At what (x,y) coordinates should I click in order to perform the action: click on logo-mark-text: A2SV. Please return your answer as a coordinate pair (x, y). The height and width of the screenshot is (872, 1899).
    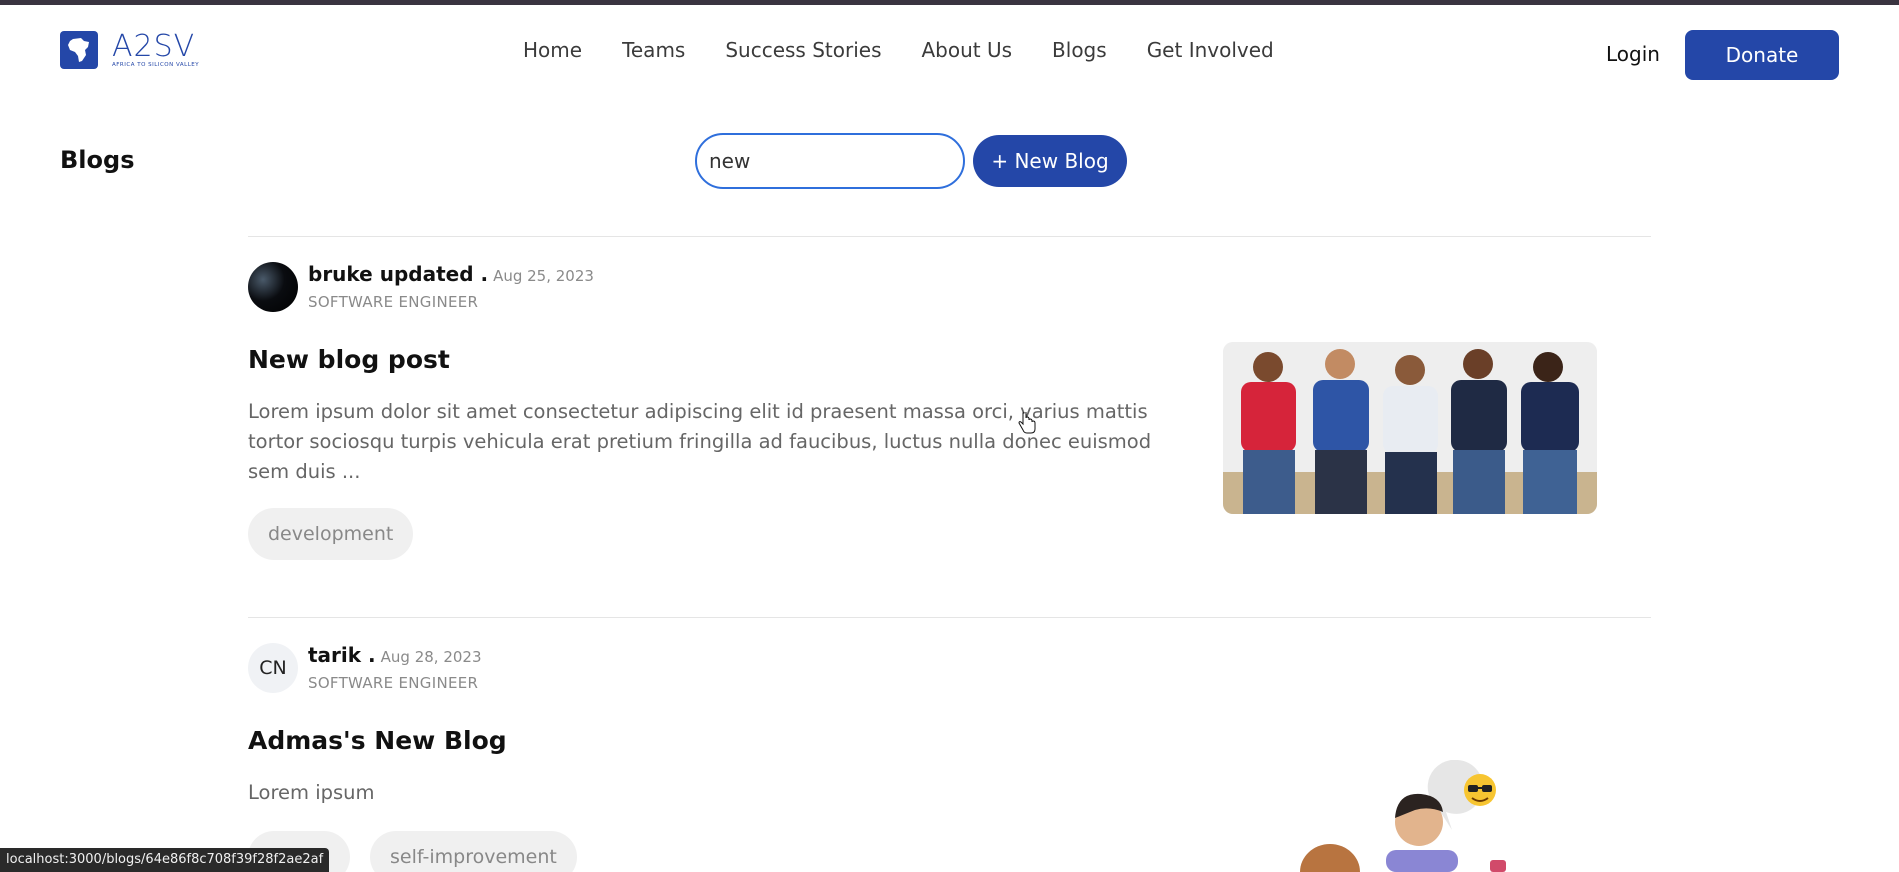
    Looking at the image, I should click on (154, 46).